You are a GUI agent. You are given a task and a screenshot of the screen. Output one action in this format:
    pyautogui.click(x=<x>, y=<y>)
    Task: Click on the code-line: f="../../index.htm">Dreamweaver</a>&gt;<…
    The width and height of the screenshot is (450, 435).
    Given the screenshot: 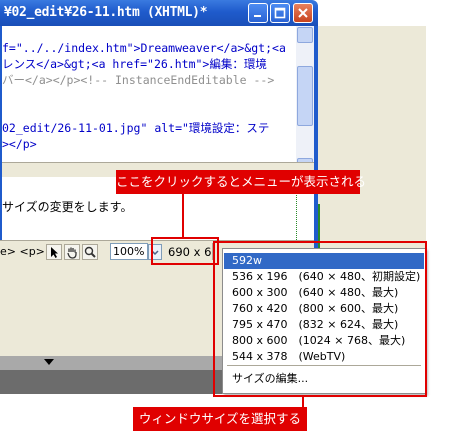 What is the action you would take?
    pyautogui.click(x=144, y=48)
    